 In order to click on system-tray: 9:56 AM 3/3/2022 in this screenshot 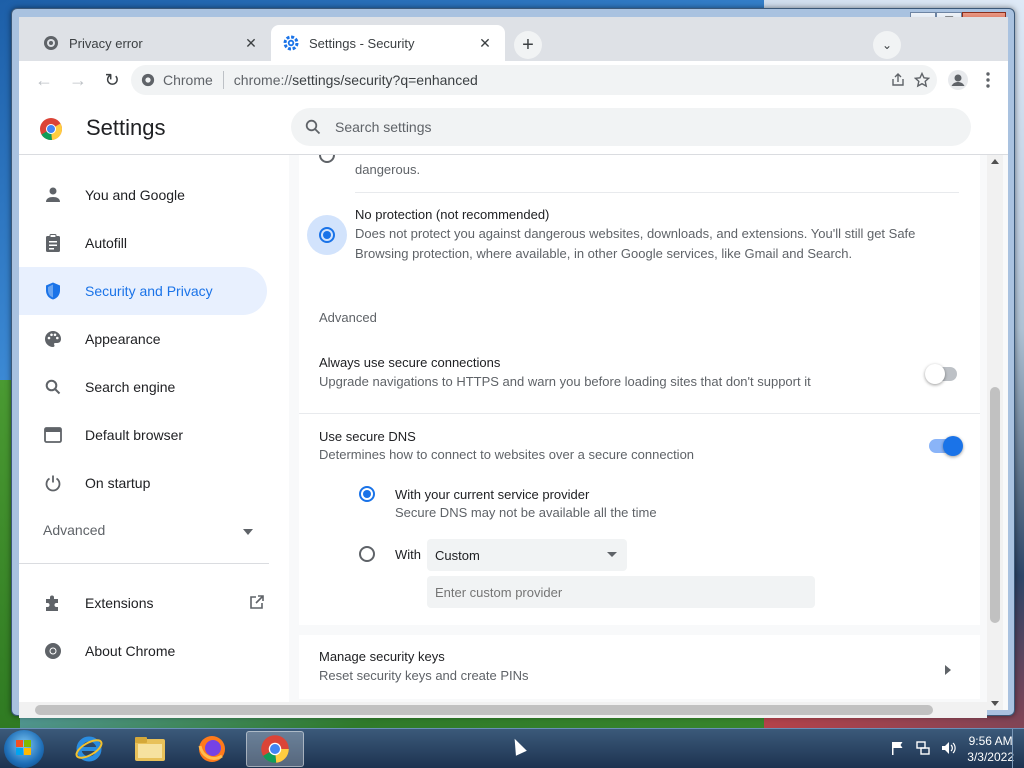, I will do `click(952, 749)`.